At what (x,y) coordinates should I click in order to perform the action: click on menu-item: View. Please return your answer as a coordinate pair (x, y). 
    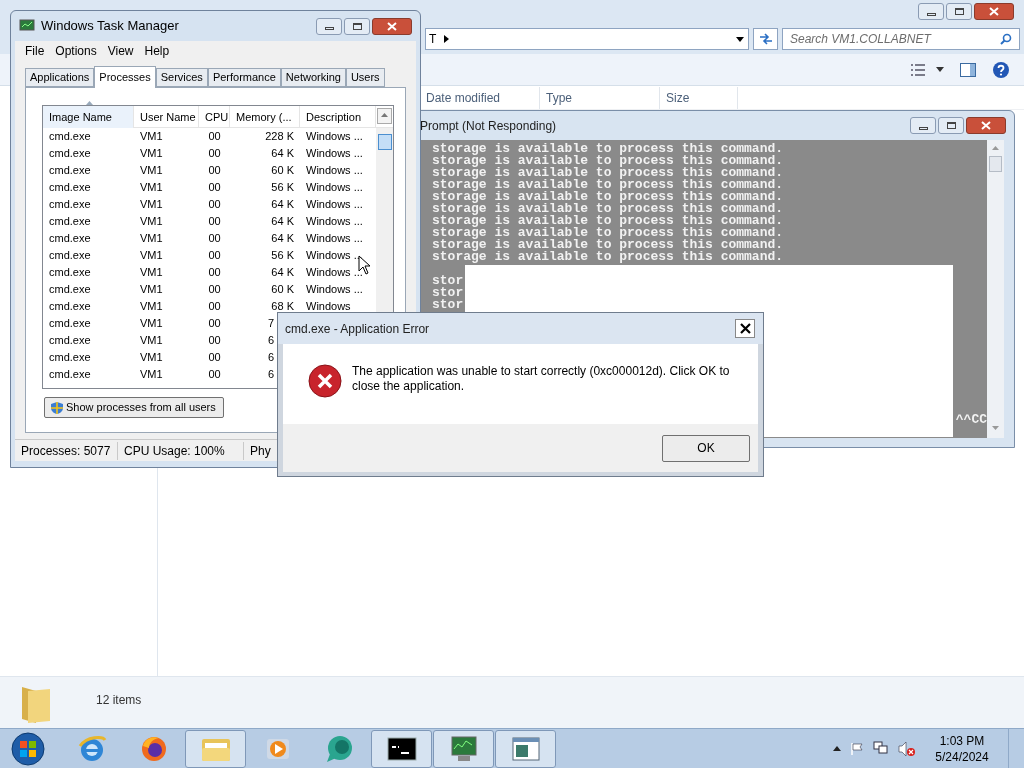
    Looking at the image, I should click on (120, 51).